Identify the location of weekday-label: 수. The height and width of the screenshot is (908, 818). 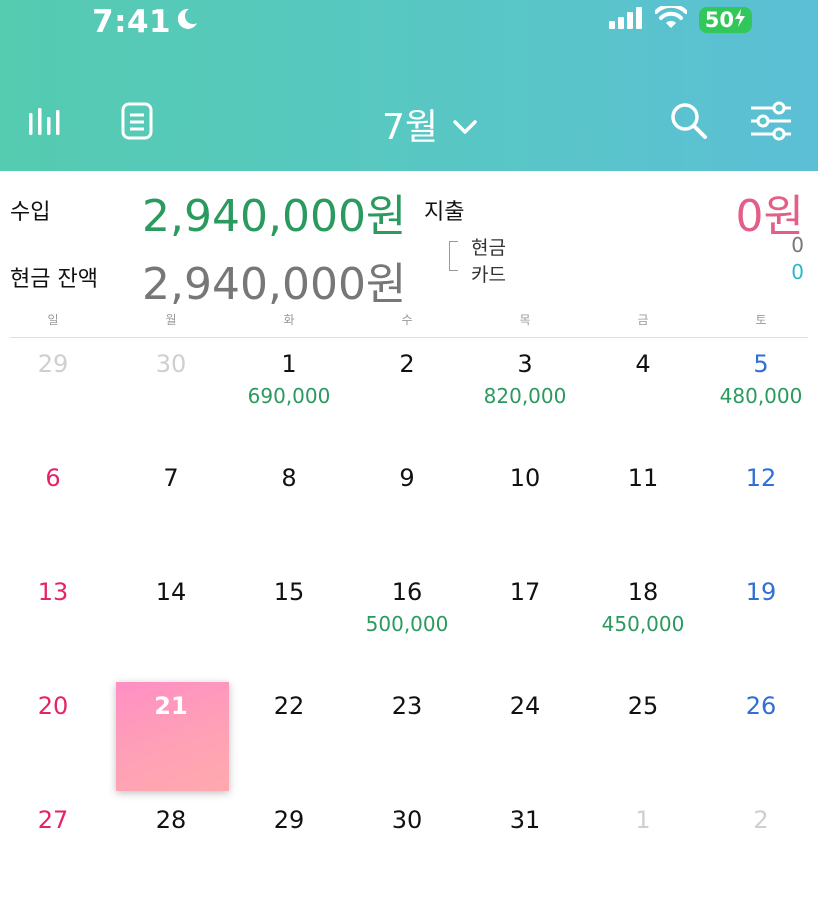
(407, 320).